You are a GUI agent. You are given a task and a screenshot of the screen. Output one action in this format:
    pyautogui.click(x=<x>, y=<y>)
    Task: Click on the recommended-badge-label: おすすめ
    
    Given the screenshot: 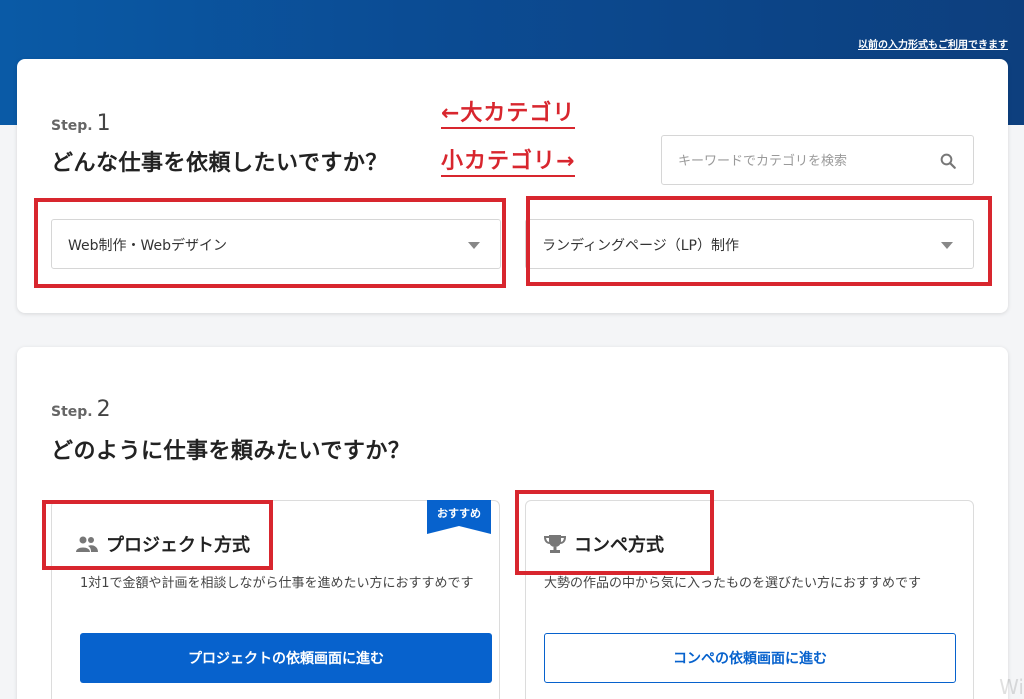 What is the action you would take?
    pyautogui.click(x=459, y=513)
    